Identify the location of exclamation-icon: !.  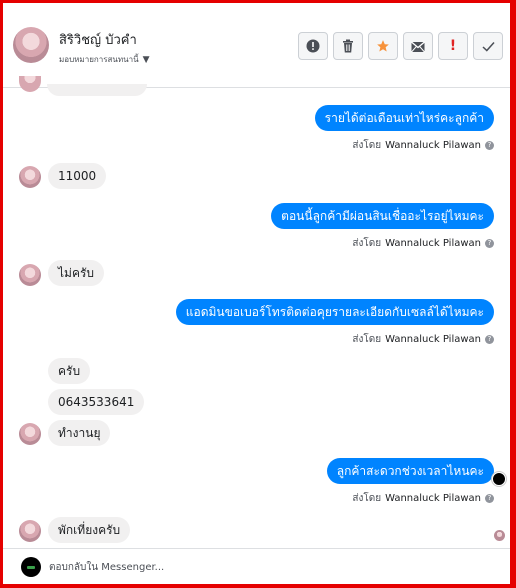
(453, 46).